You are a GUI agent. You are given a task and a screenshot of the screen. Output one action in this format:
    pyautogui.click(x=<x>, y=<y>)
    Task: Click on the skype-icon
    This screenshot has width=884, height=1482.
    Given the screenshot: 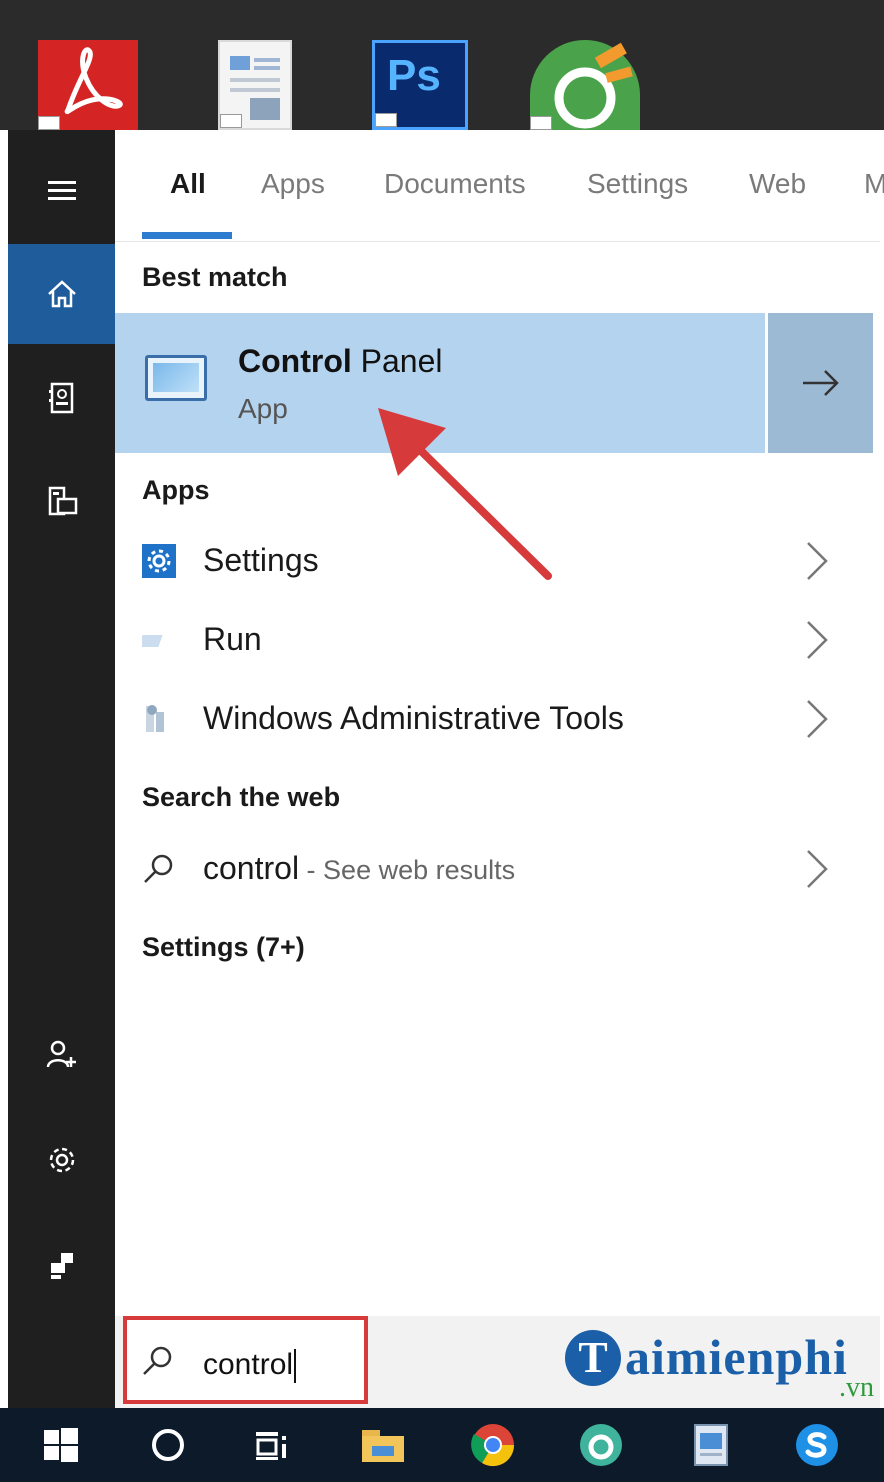 What is the action you would take?
    pyautogui.click(x=817, y=1445)
    